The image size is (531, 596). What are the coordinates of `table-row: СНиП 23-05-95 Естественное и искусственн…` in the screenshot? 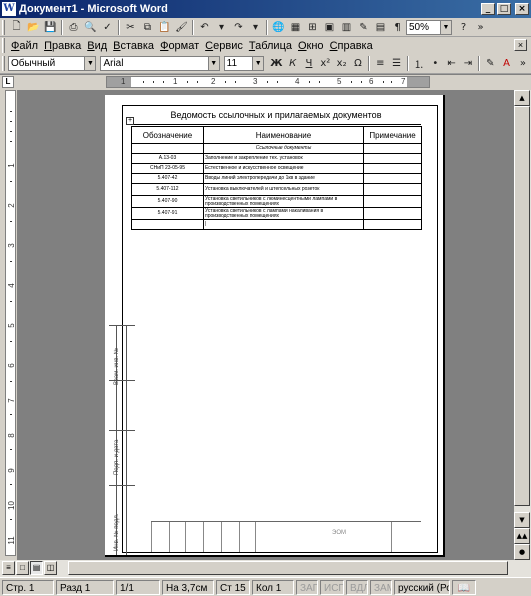 It's located at (276, 168).